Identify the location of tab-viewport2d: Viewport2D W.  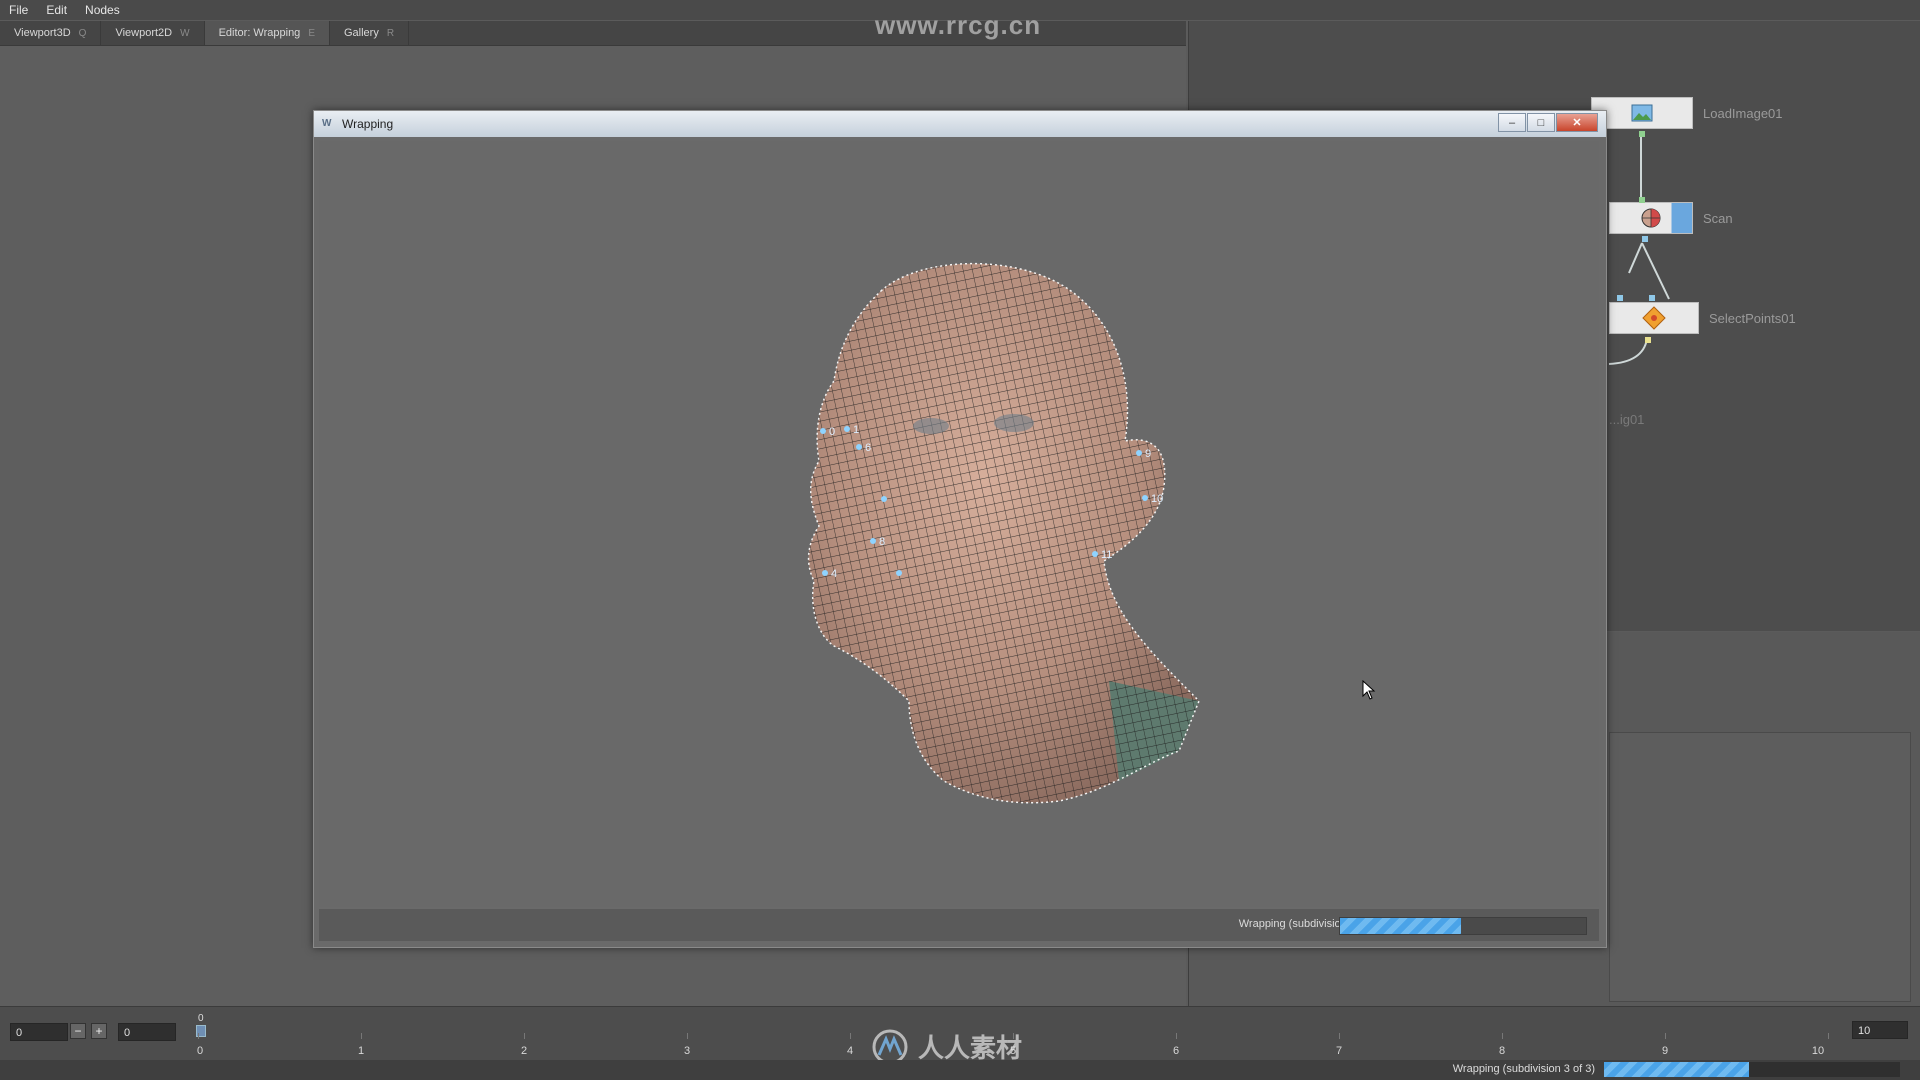
(153, 33).